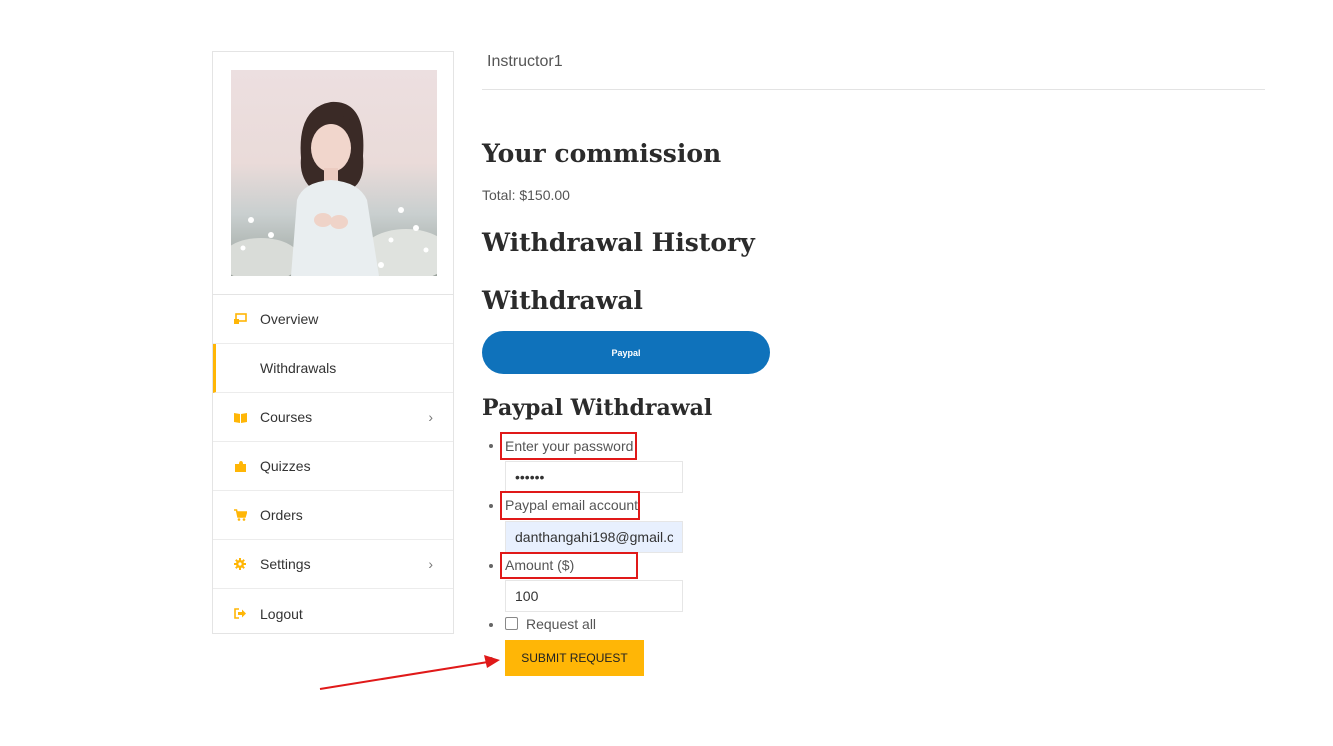 The width and height of the screenshot is (1333, 746). Describe the element at coordinates (289, 319) in the screenshot. I see `sidebar-item-label: Overview` at that location.